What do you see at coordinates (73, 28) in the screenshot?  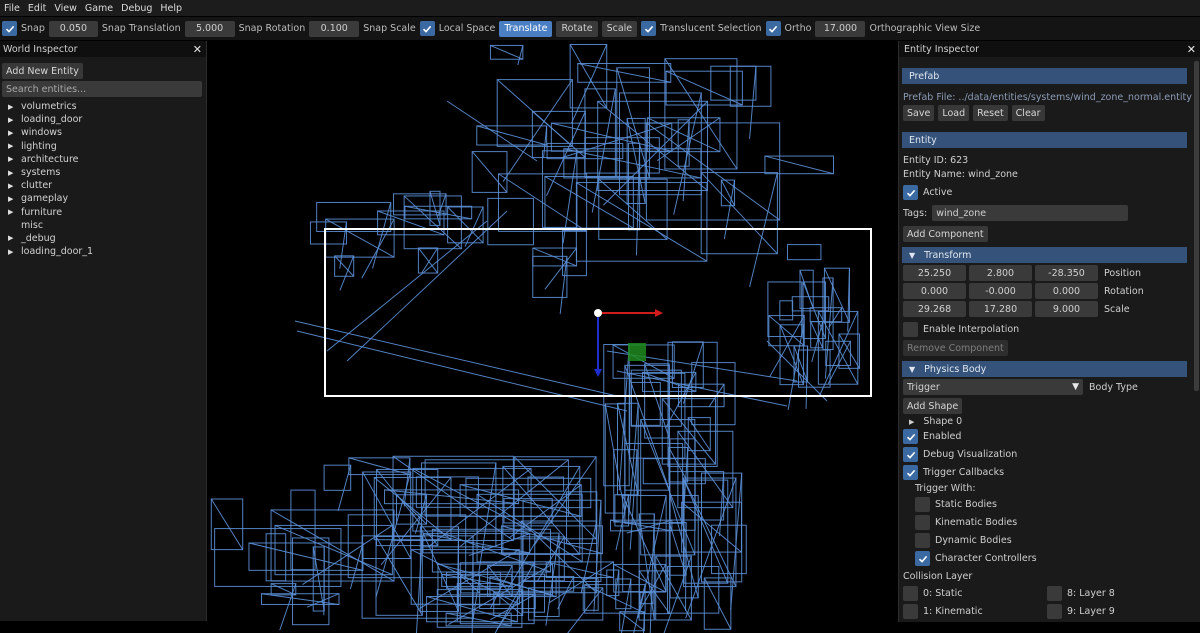 I see `snap-input: 0.050` at bounding box center [73, 28].